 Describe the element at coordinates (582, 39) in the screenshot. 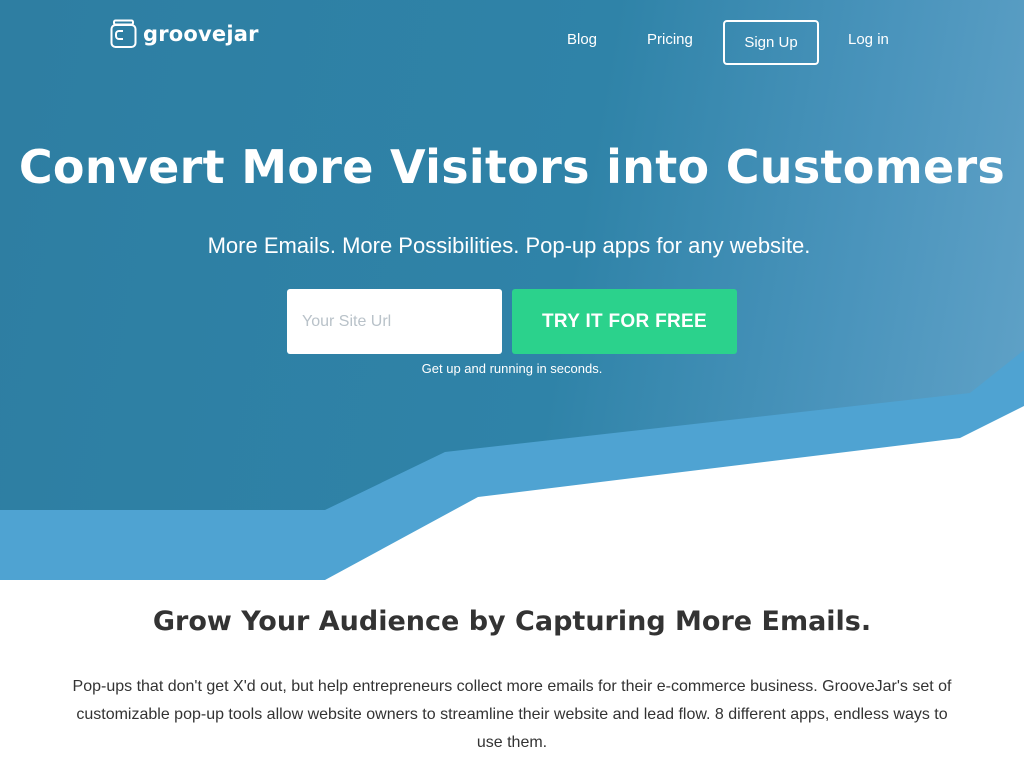

I see `nav-blog-link: Blog` at that location.